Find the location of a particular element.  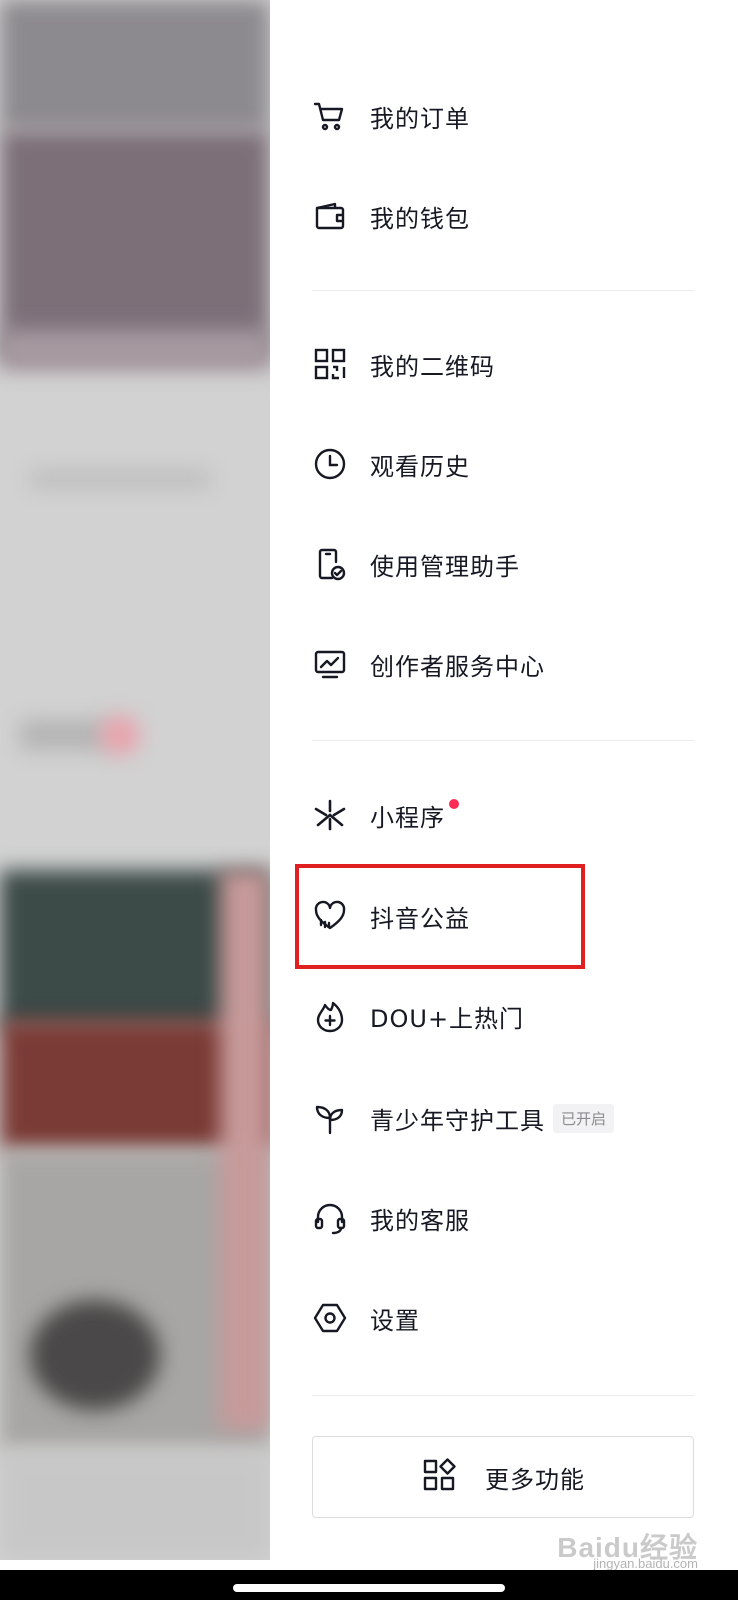

flame-plus-icon is located at coordinates (332, 1016).